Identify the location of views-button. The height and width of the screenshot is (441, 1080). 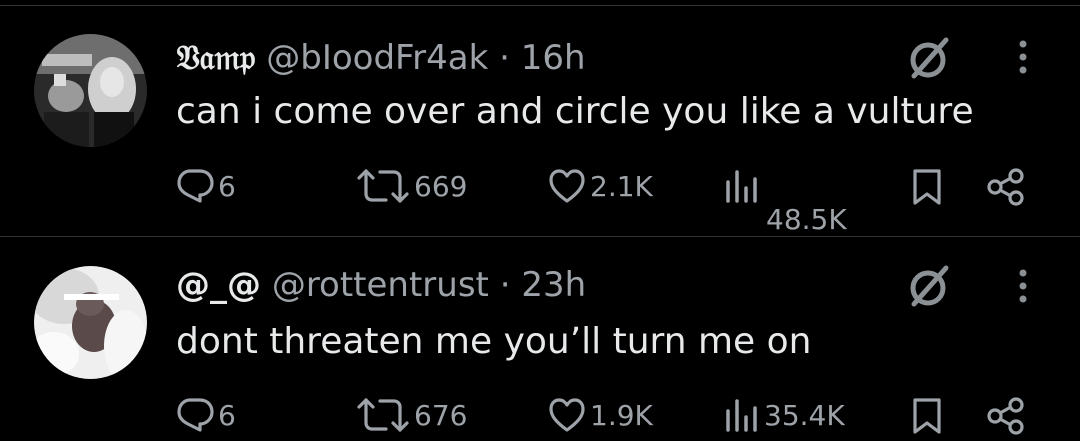
(741, 186).